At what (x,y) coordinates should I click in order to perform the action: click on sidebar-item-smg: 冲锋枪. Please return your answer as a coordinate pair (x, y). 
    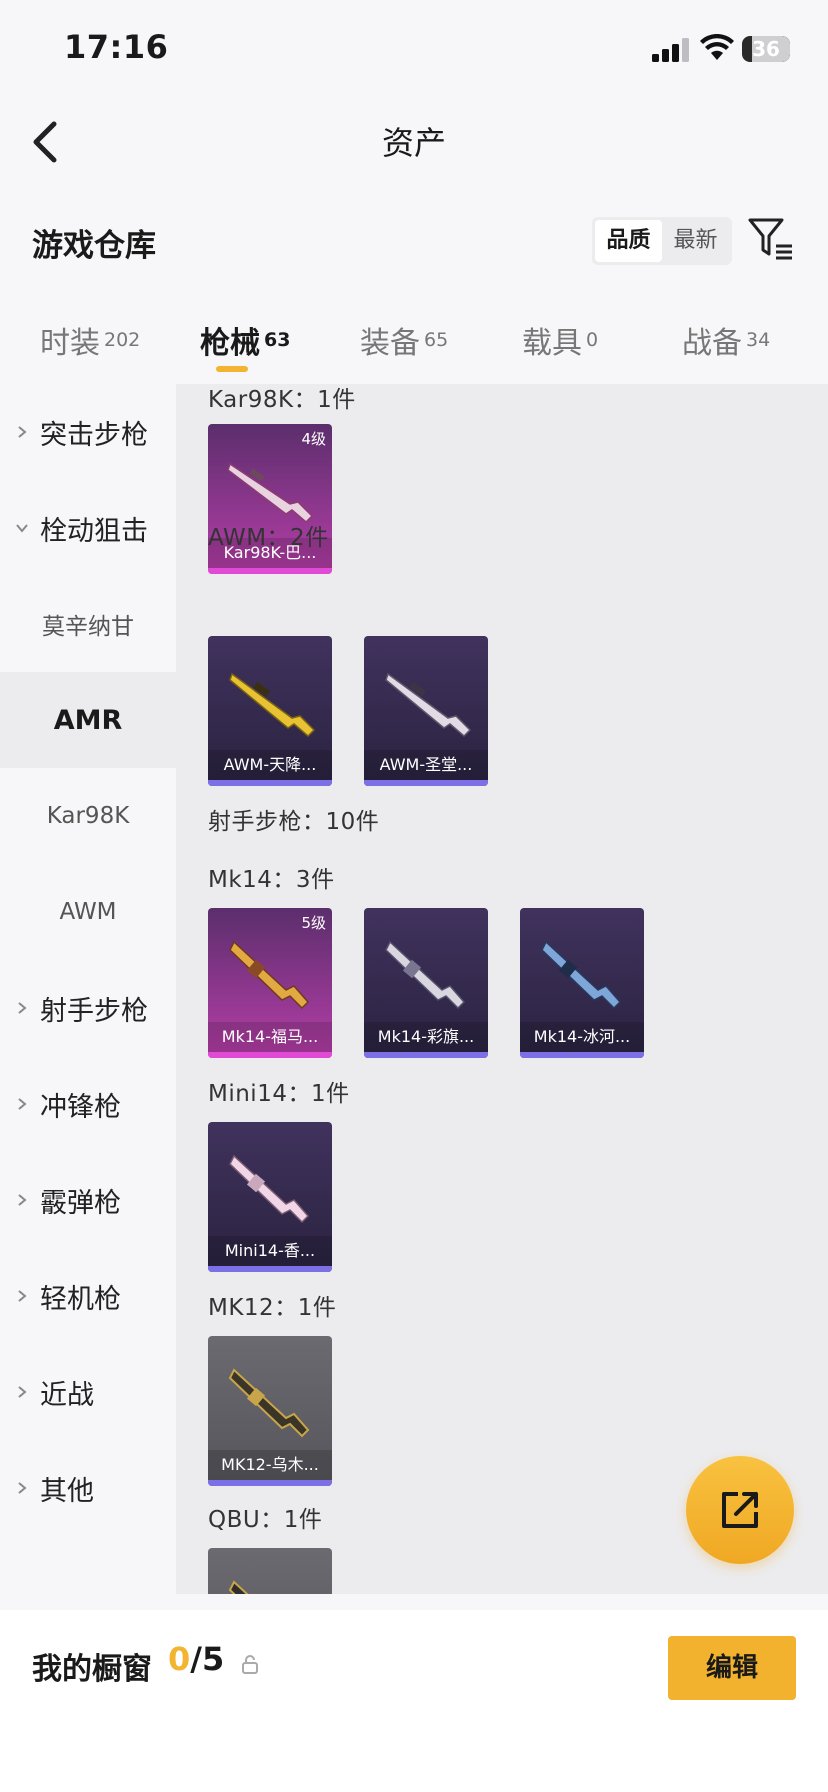
    Looking at the image, I should click on (88, 1104).